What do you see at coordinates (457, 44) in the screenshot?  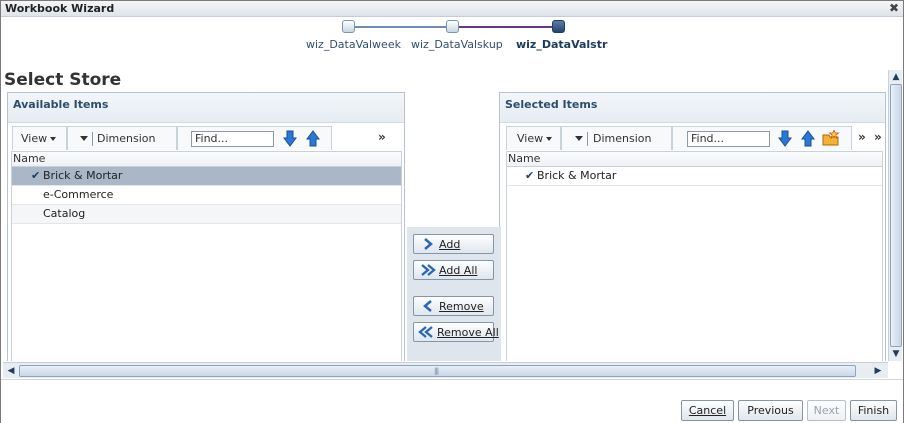 I see `train-step-2-label: wiz_DataValskup` at bounding box center [457, 44].